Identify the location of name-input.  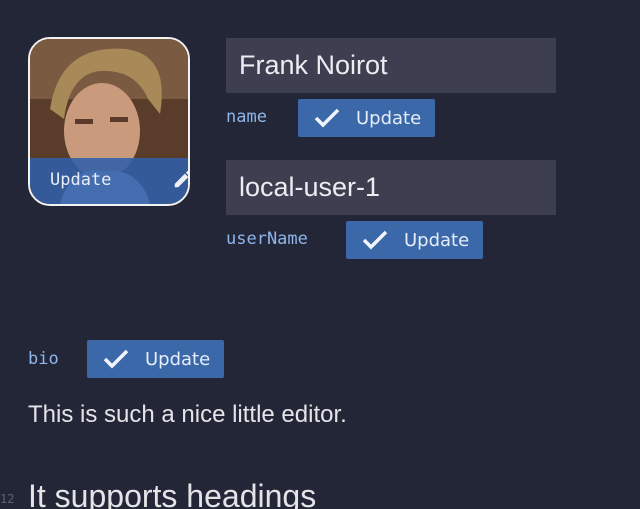
(391, 65).